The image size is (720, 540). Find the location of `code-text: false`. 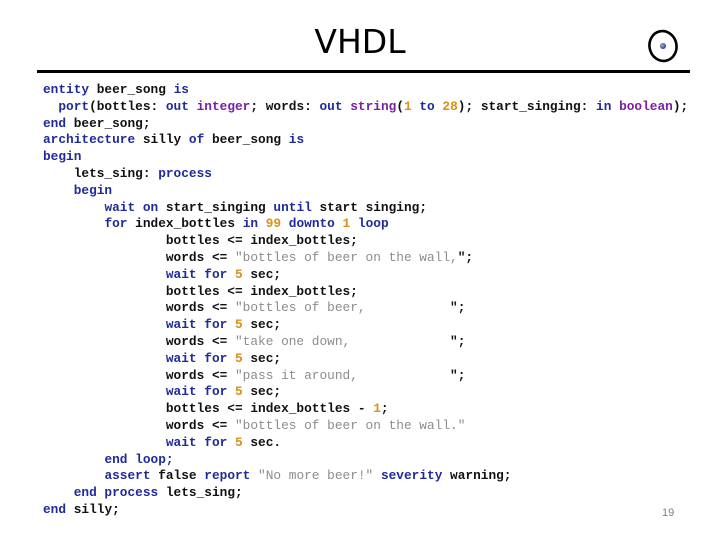

code-text: false is located at coordinates (177, 476).